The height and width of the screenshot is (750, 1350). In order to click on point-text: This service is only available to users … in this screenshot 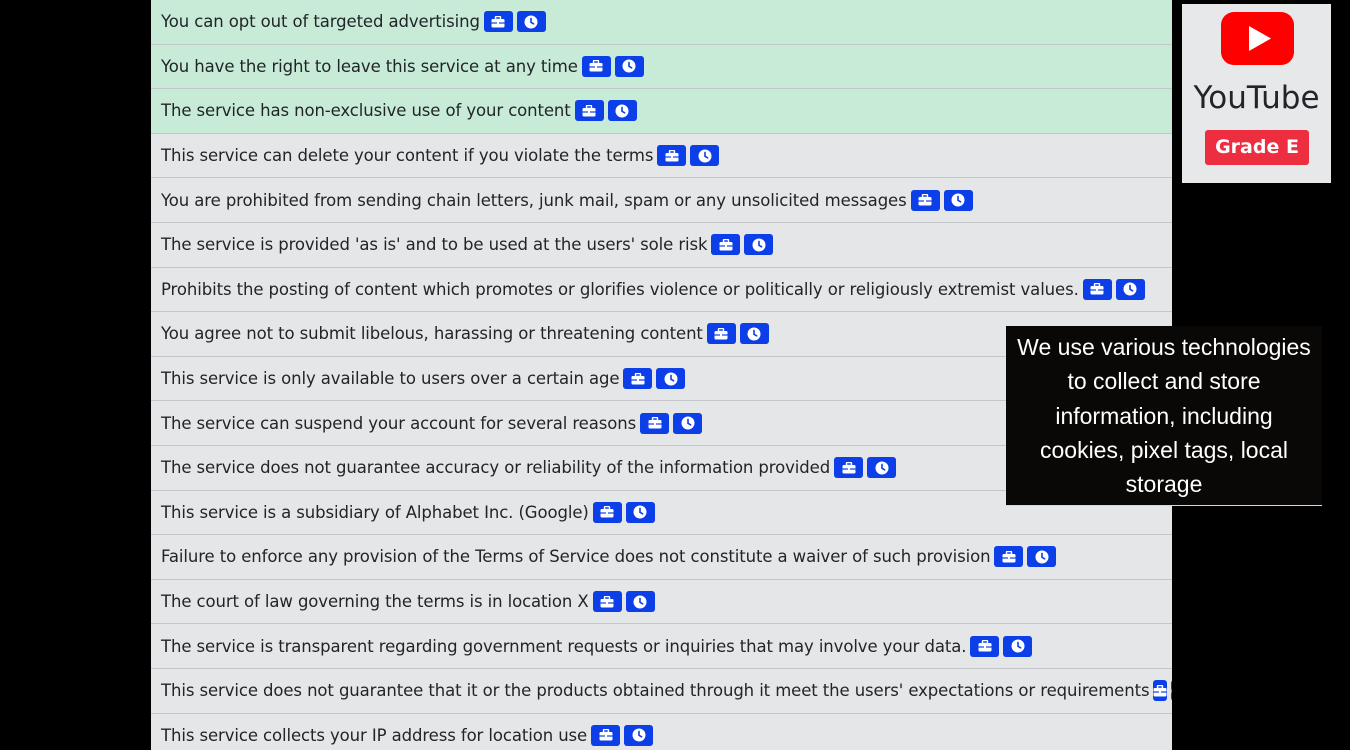, I will do `click(390, 379)`.